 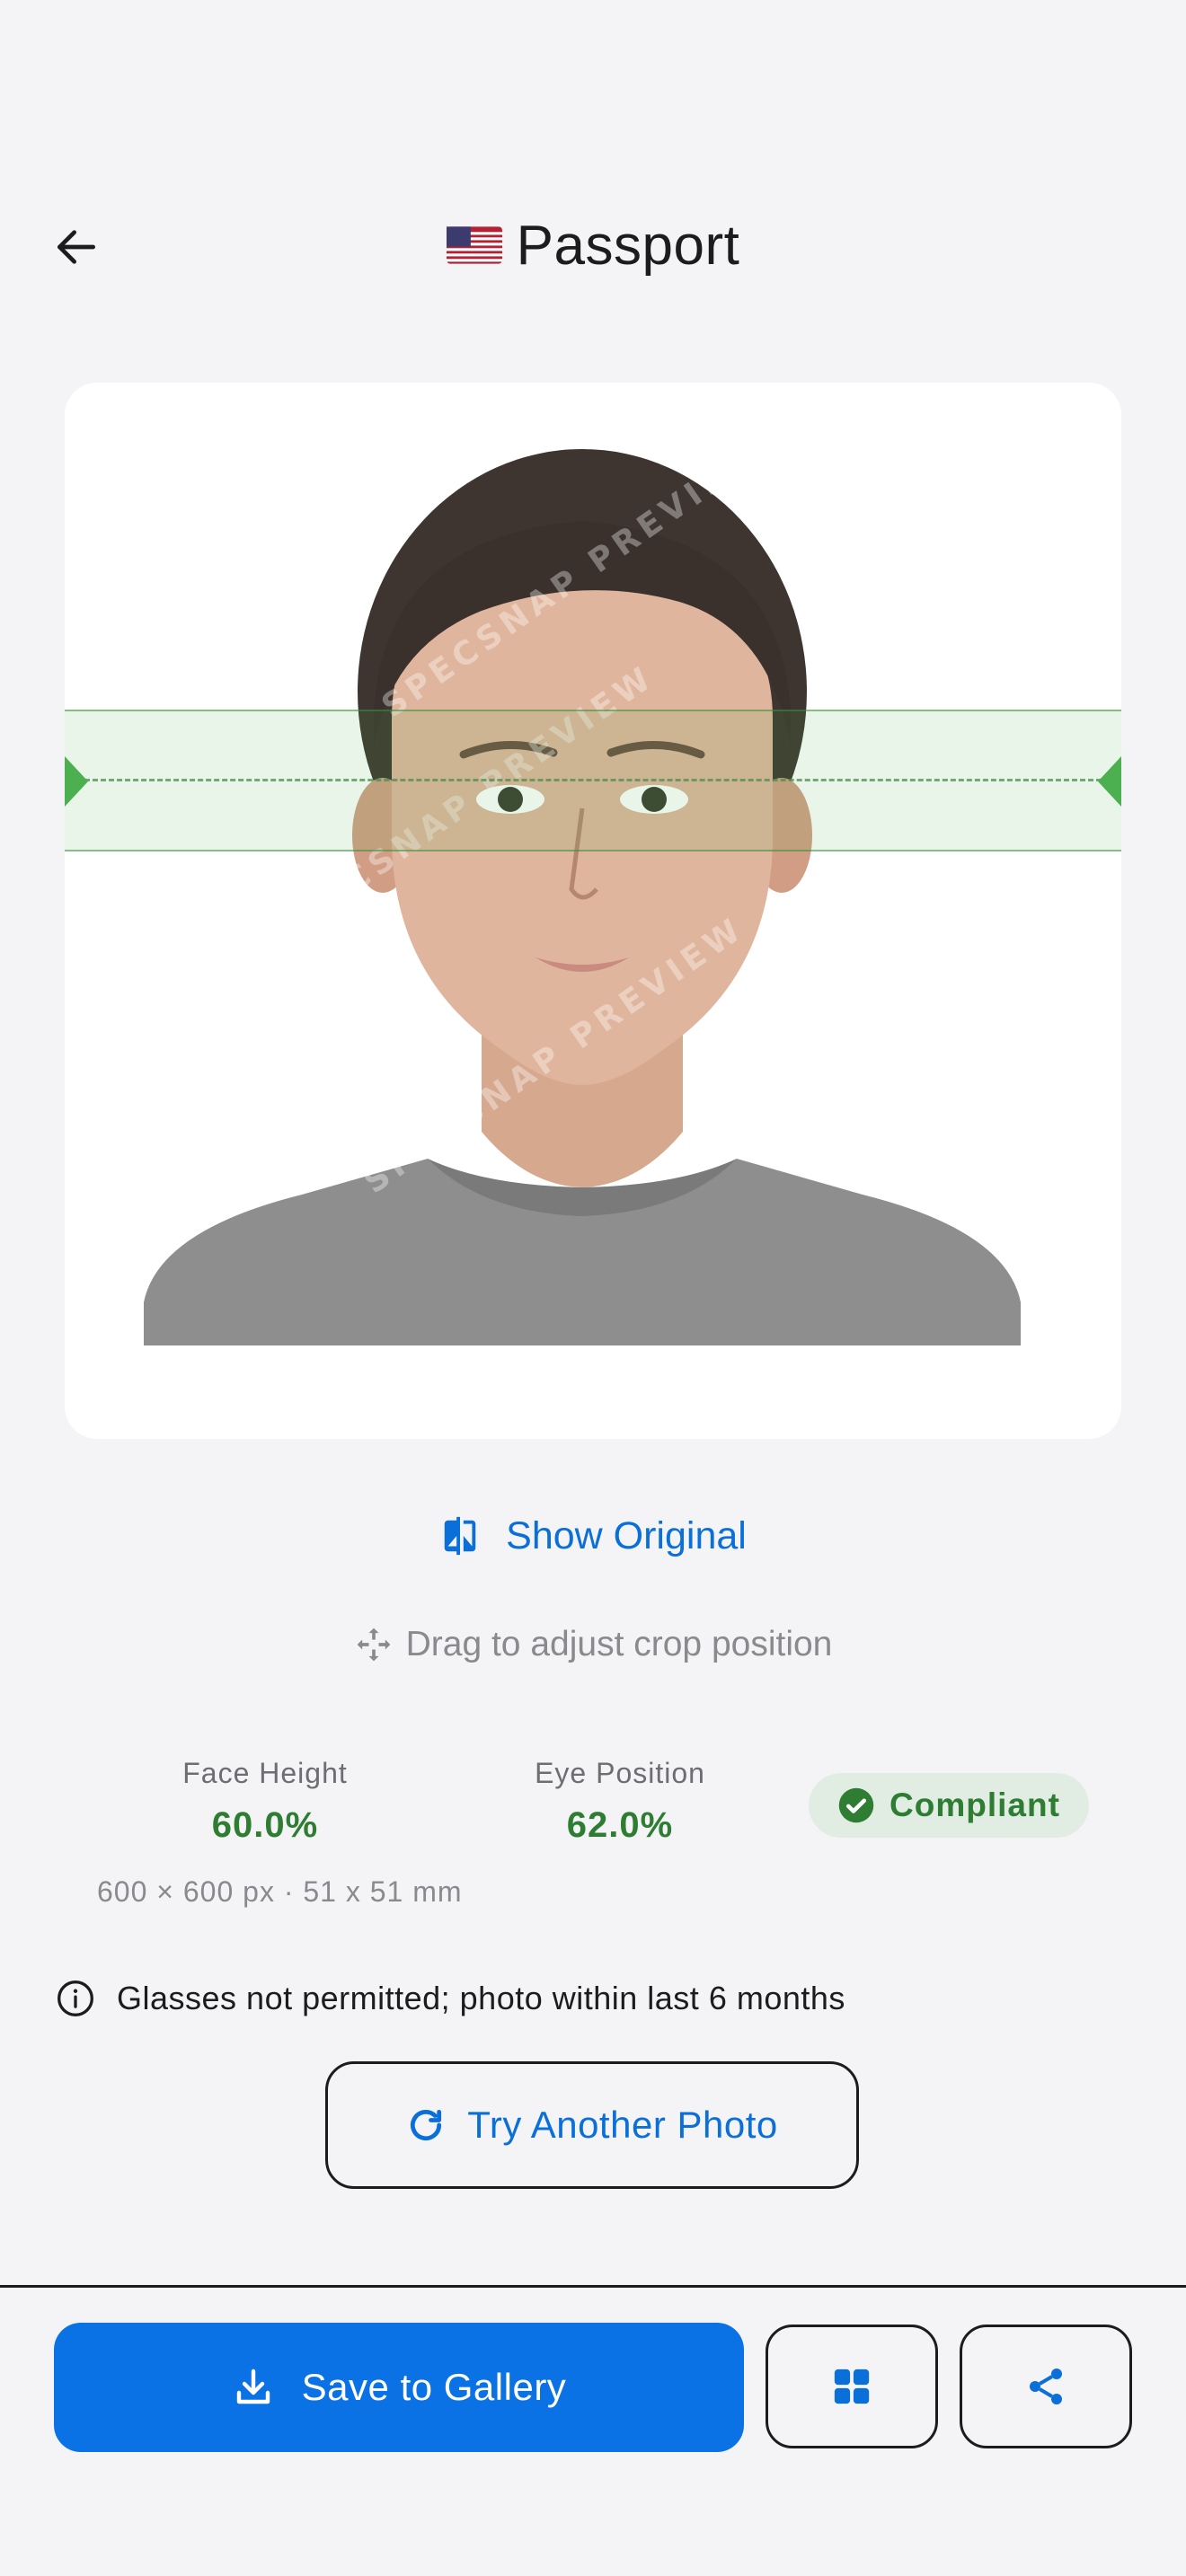 I want to click on try-another-label: Try Another Photo, so click(x=622, y=2125).